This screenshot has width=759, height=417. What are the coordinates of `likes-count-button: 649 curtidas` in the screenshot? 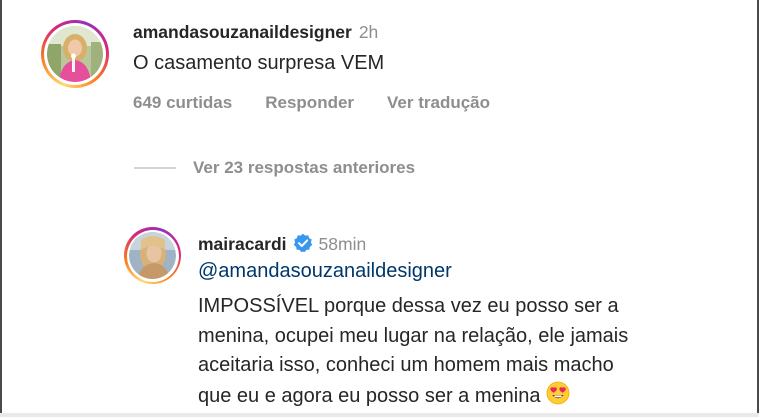 It's located at (182, 103).